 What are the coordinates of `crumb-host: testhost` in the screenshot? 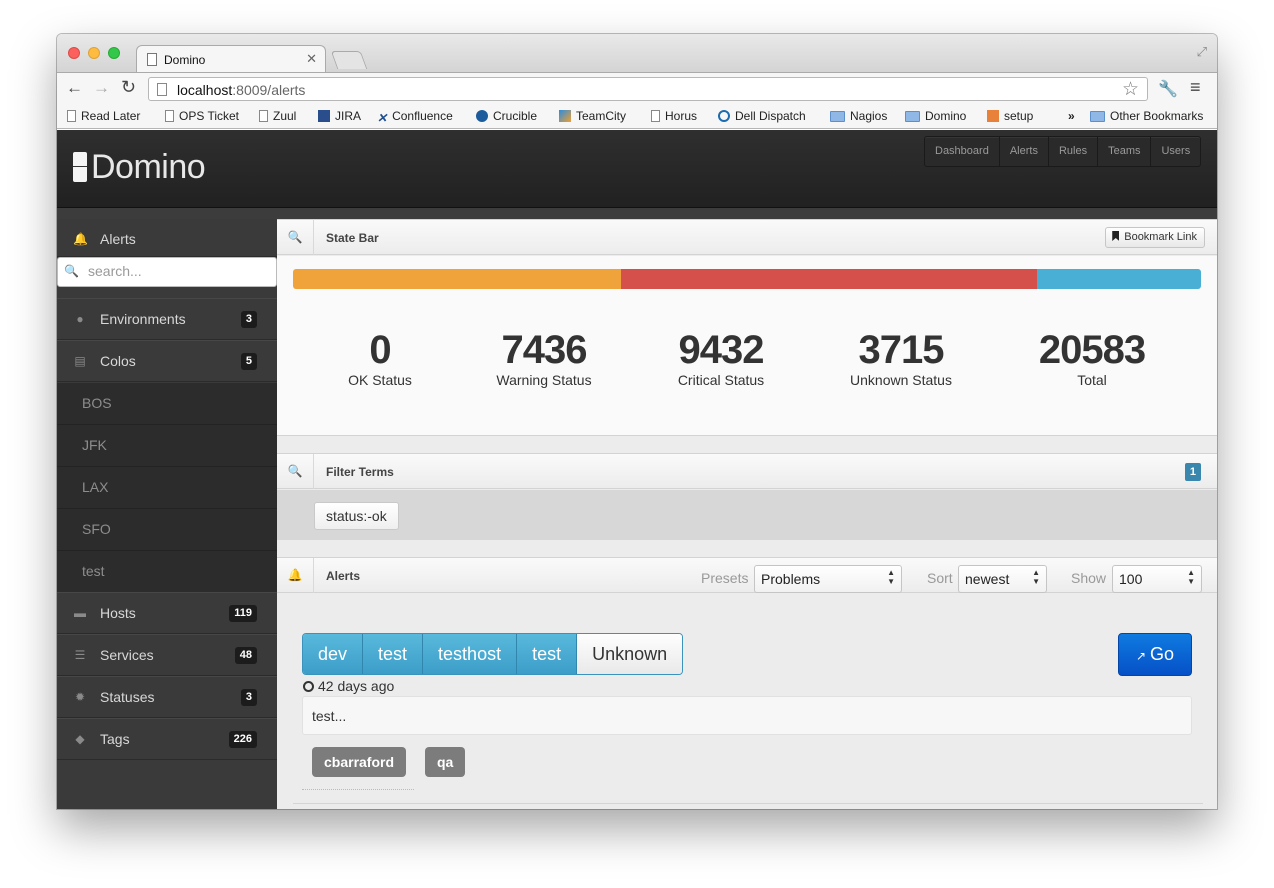 It's located at (470, 654).